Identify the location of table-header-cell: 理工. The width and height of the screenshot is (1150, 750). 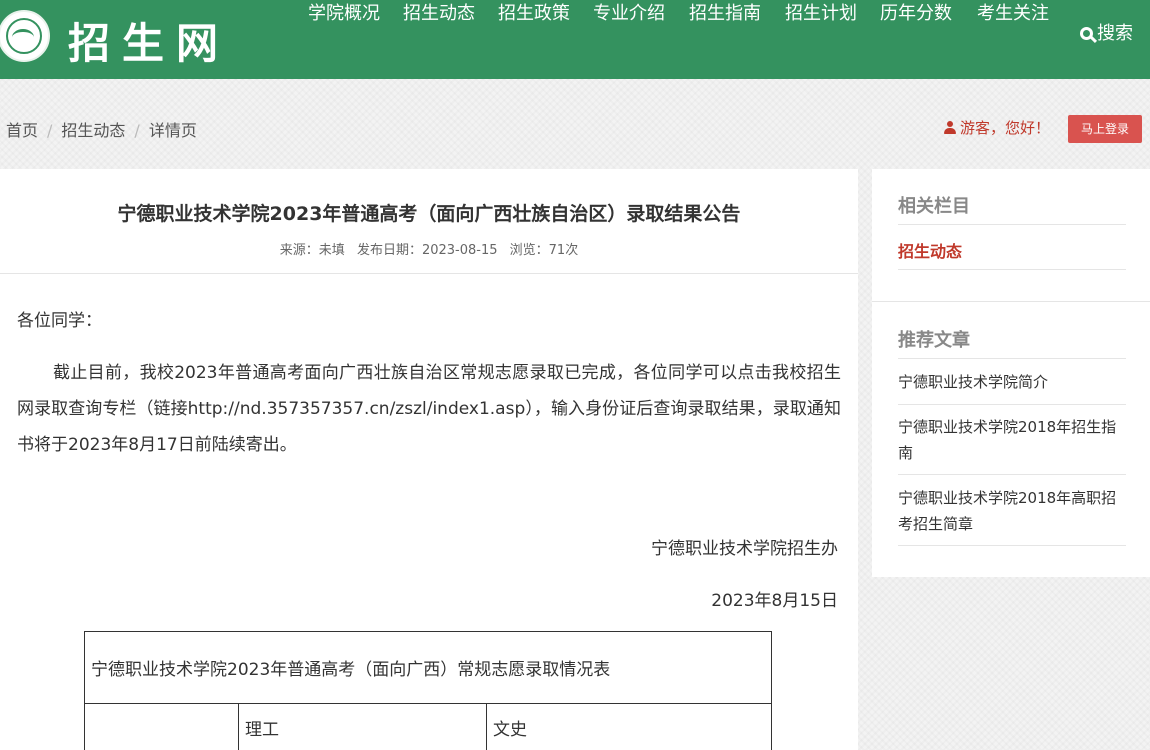
(362, 726).